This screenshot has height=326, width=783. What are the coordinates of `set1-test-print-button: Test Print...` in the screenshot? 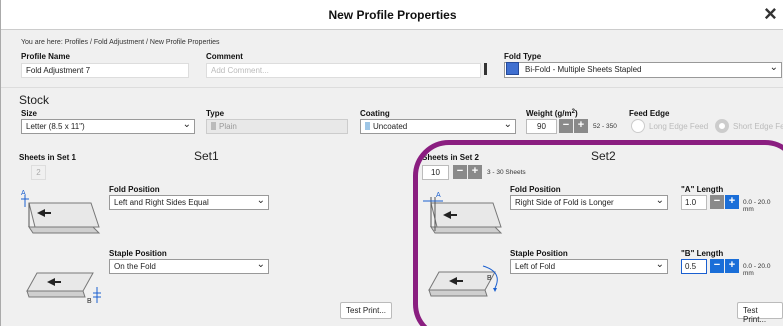 It's located at (366, 310).